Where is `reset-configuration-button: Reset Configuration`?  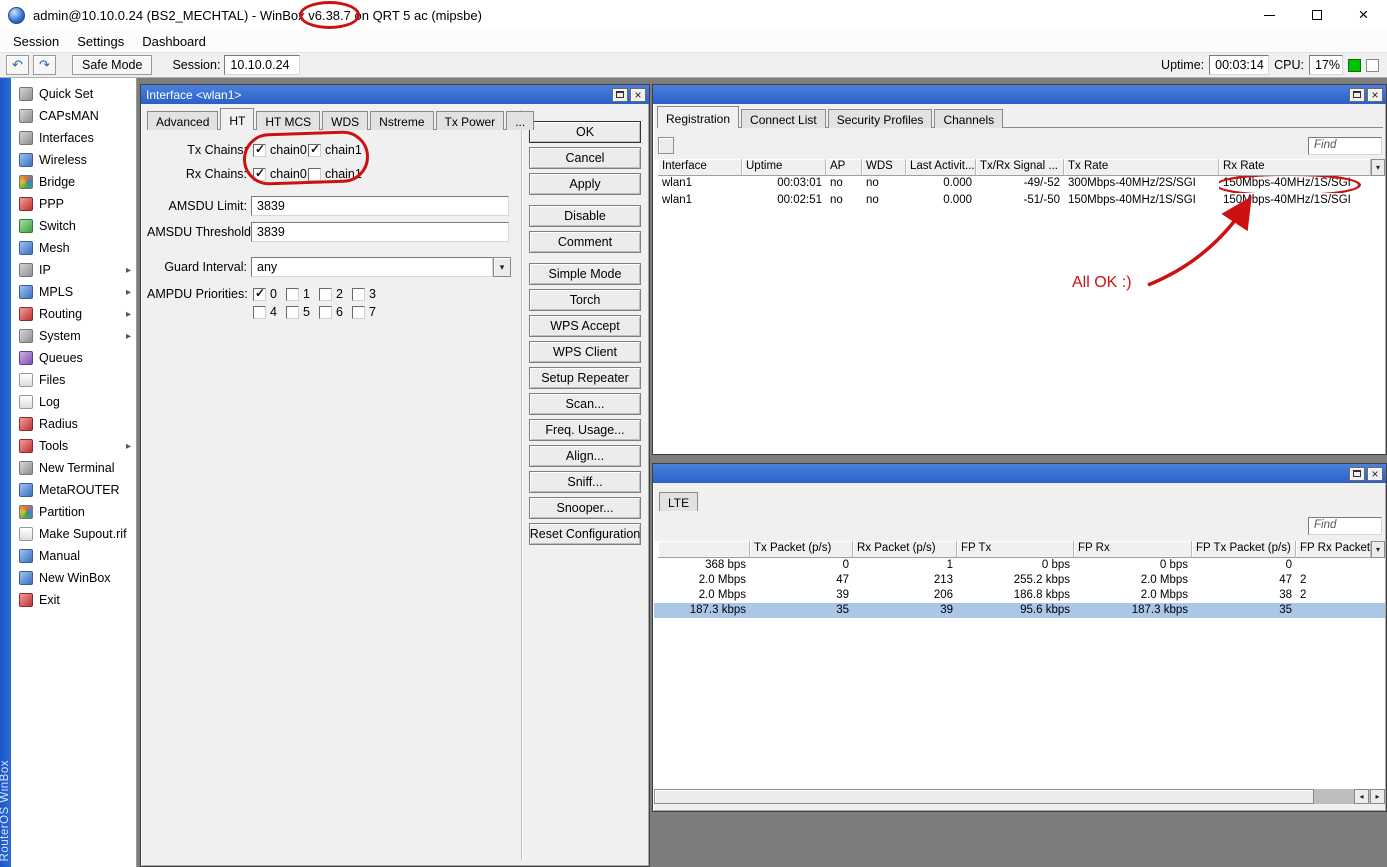 reset-configuration-button: Reset Configuration is located at coordinates (585, 534).